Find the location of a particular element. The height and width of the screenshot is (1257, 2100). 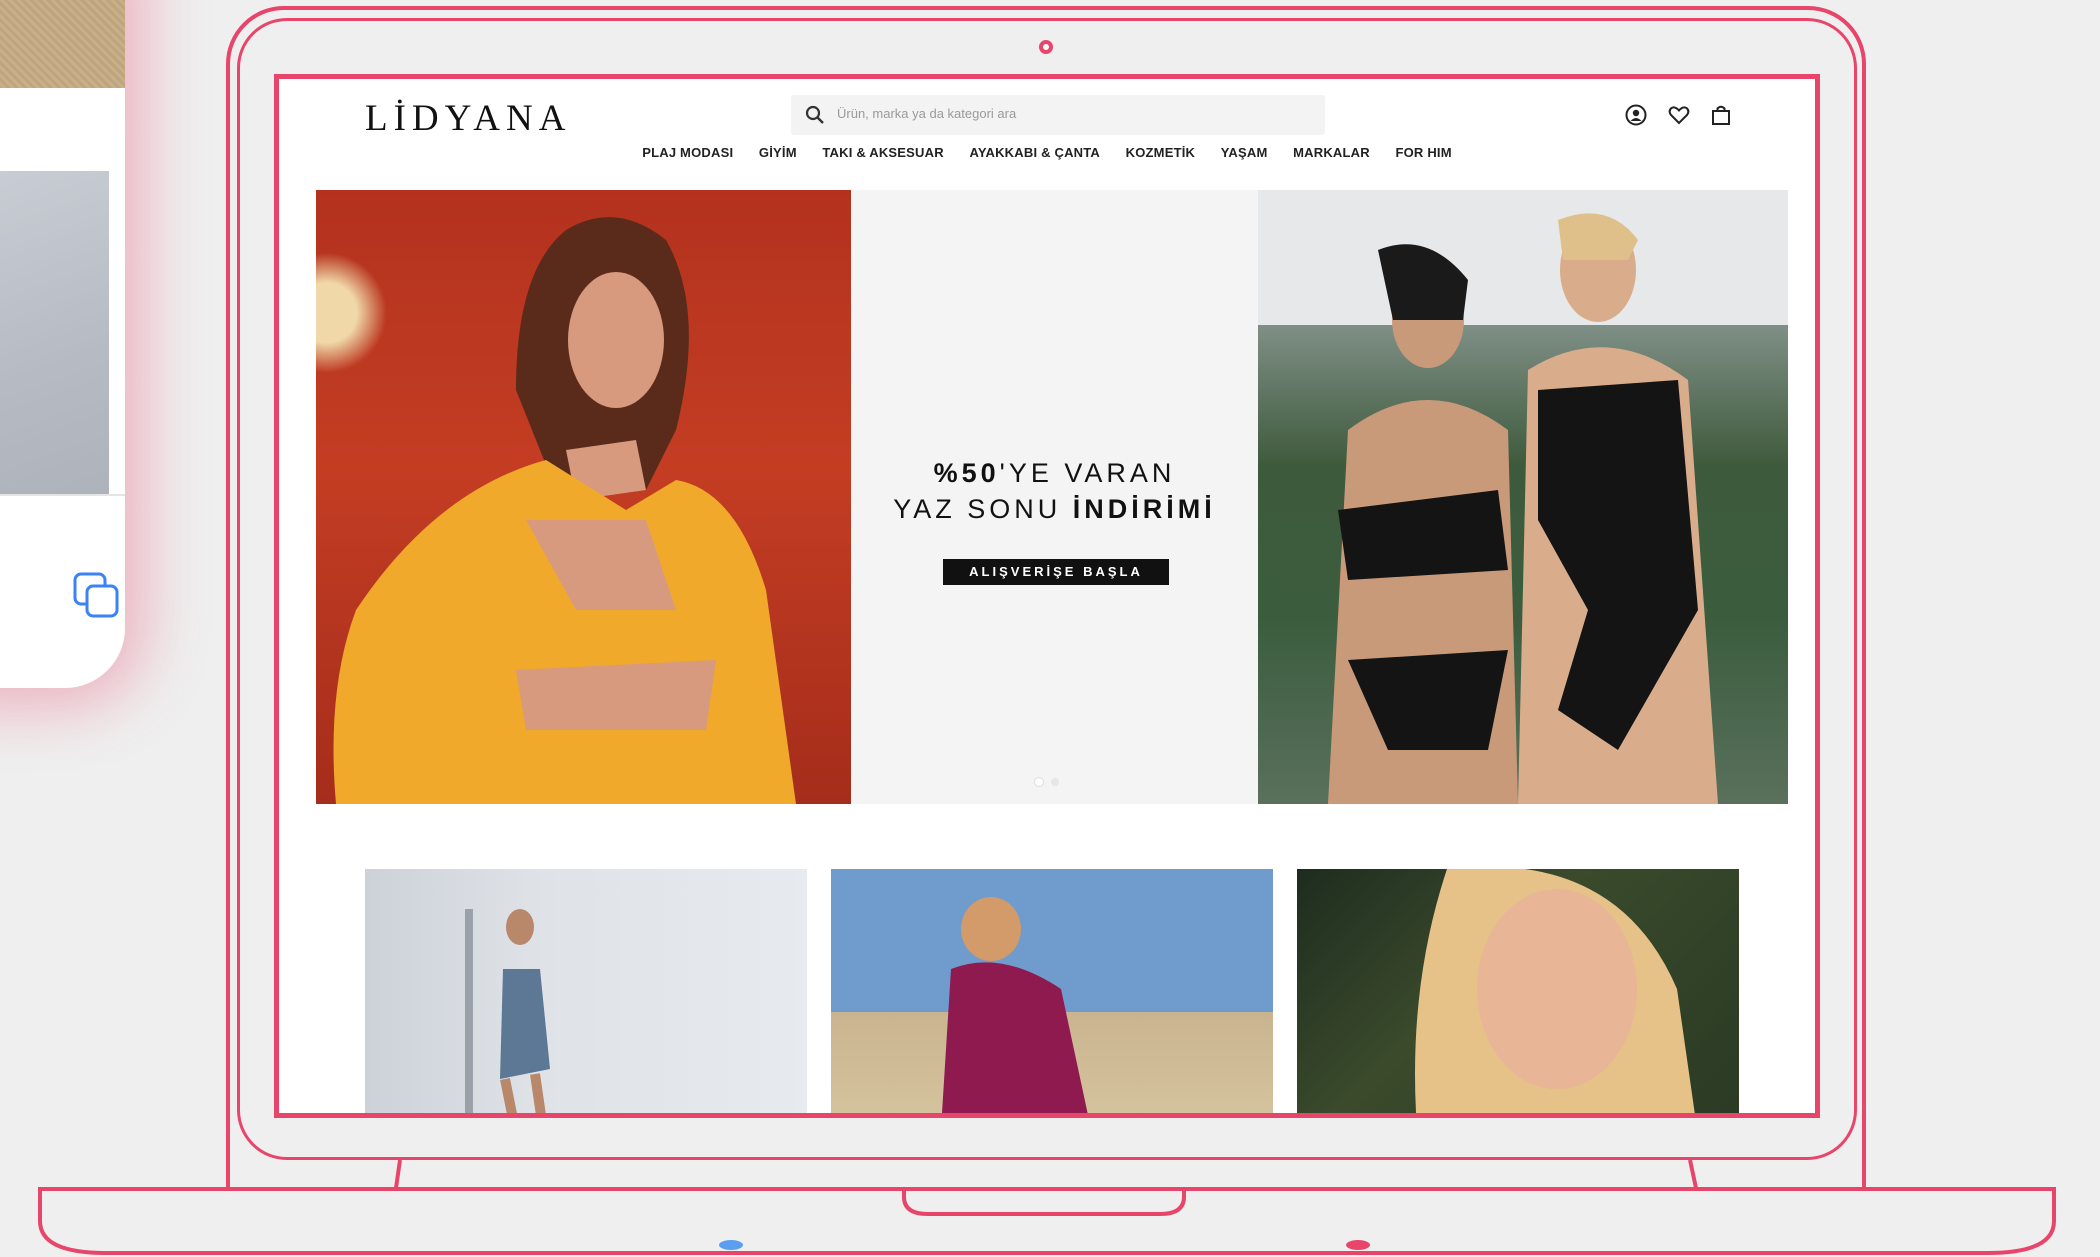

phone-divider is located at coordinates (62, 495).